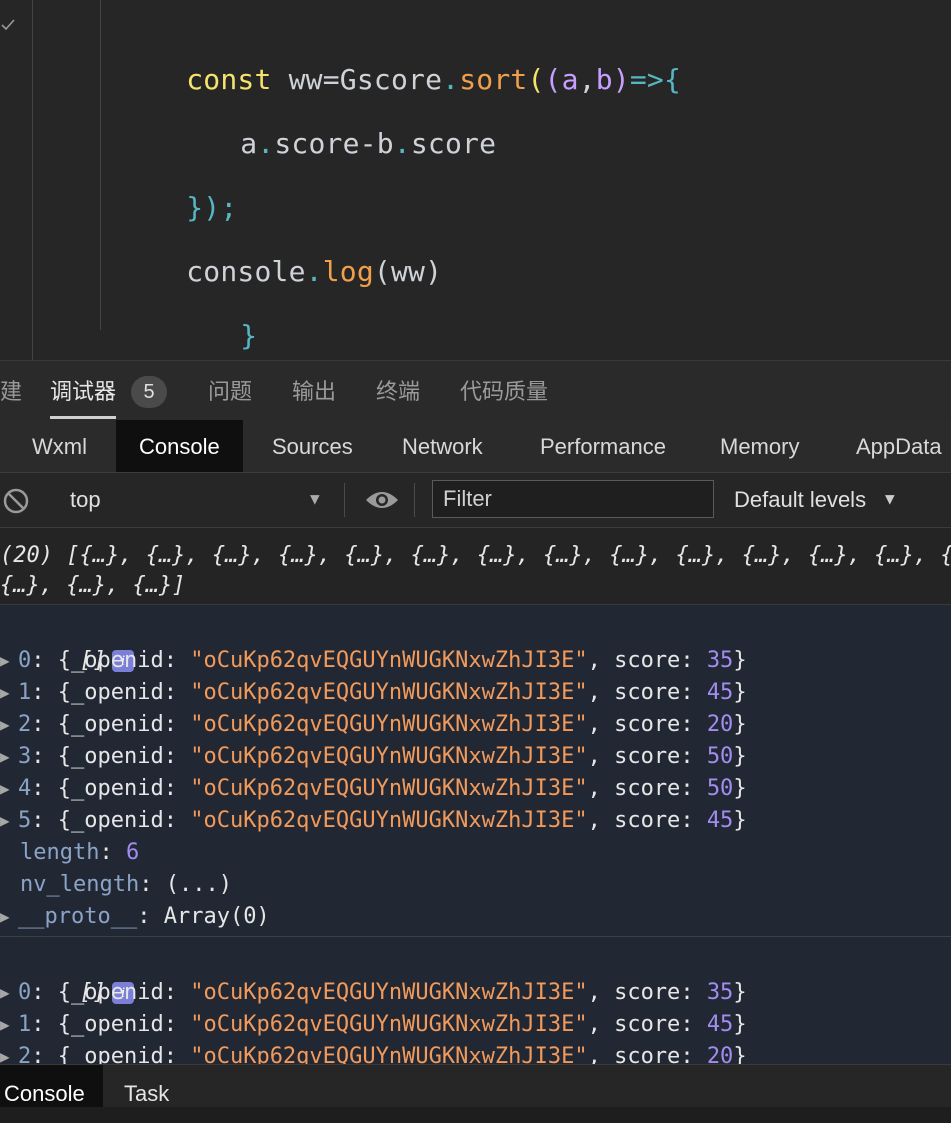 The image size is (951, 1123). I want to click on tab-problems: 问题, so click(230, 391).